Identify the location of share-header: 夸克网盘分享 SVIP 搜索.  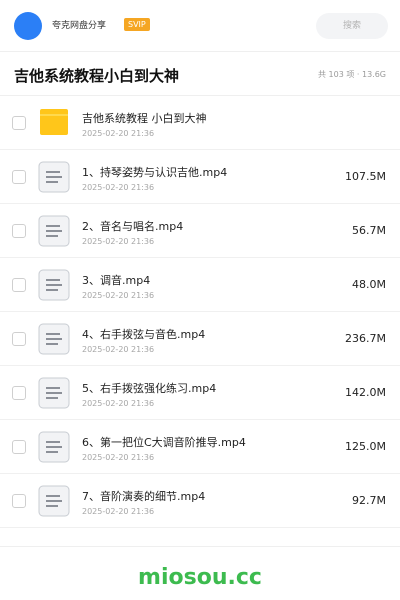
(200, 26).